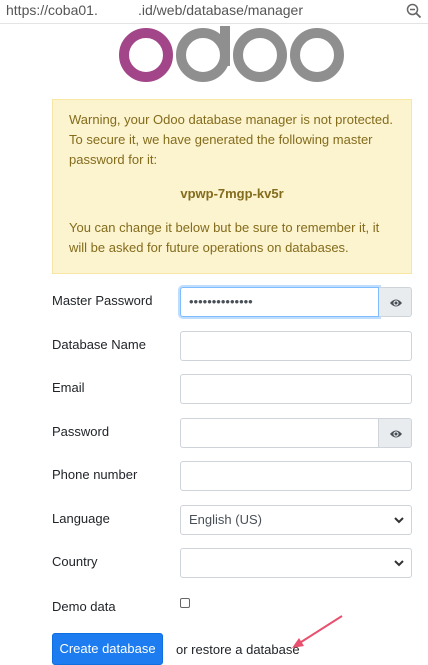 Image resolution: width=428 pixels, height=665 pixels. I want to click on url-text-suffix: .id/web/database/manager, so click(220, 10).